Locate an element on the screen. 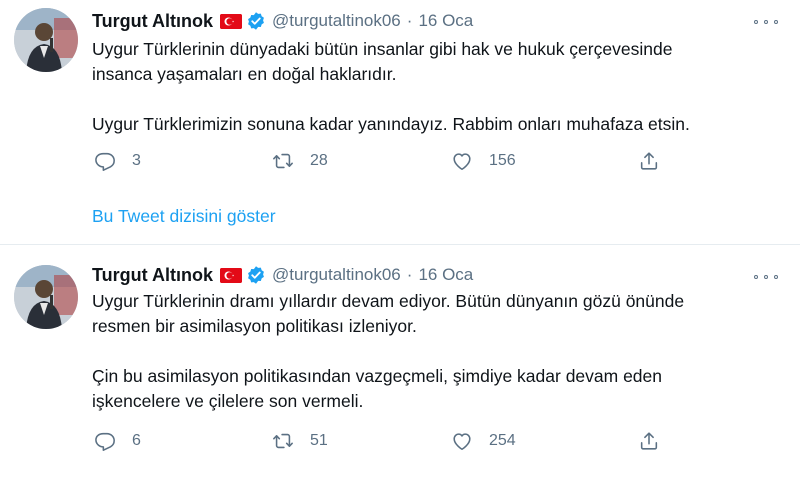  show-thread-link: Bu Tweet dizisini göster is located at coordinates (184, 216).